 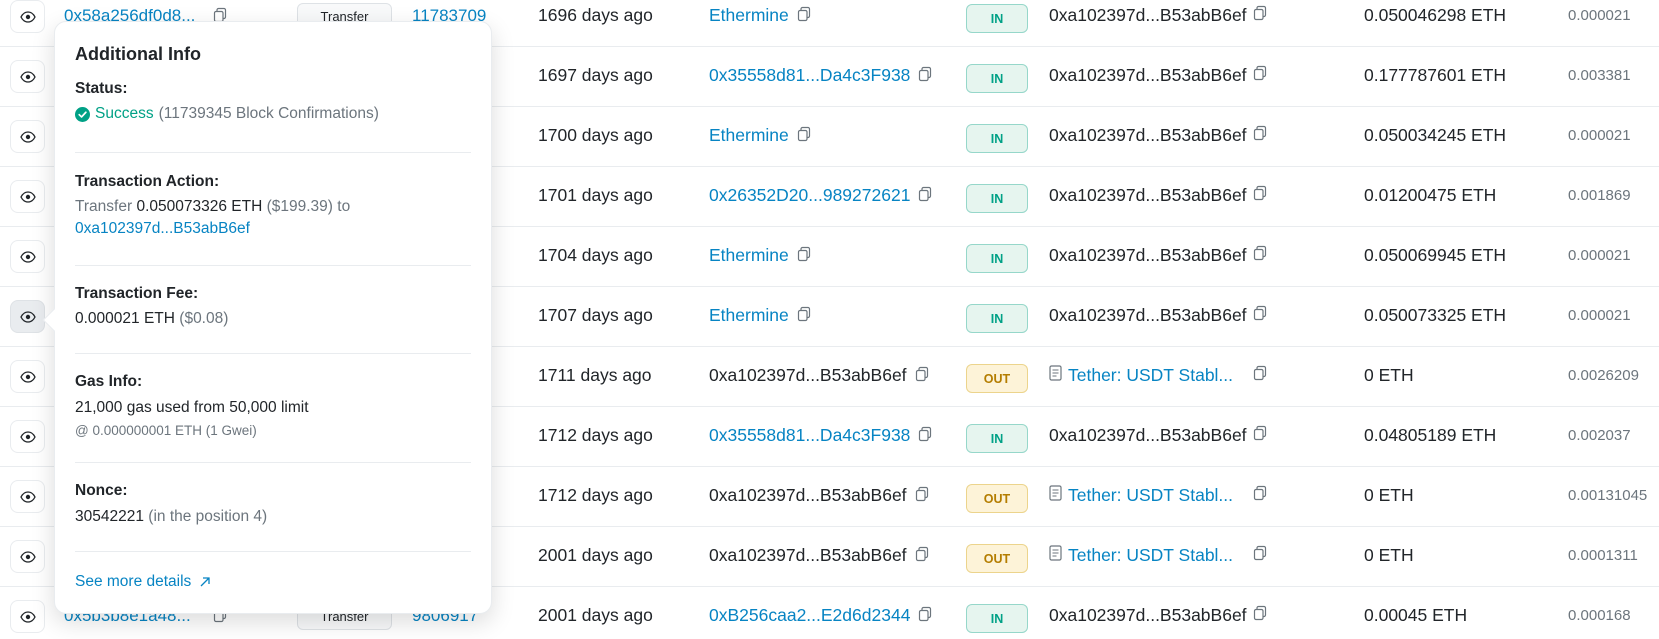 I want to click on action-amount: 0.050073326 ETH, so click(x=199, y=206).